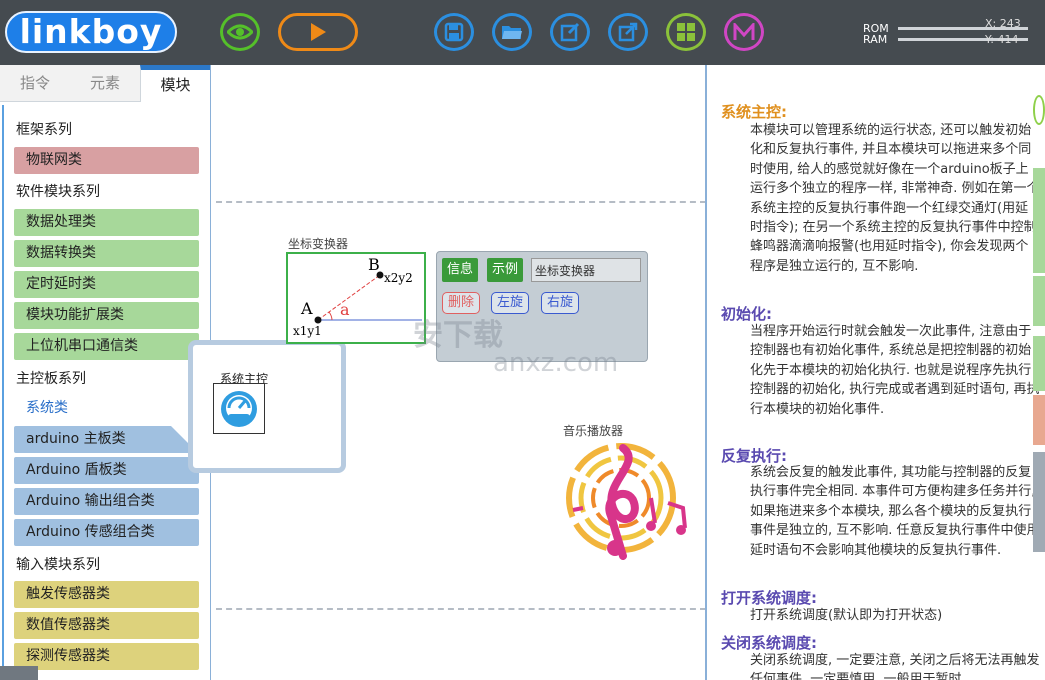  Describe the element at coordinates (58, 565) in the screenshot. I see `section-input: 输入模块系列` at that location.